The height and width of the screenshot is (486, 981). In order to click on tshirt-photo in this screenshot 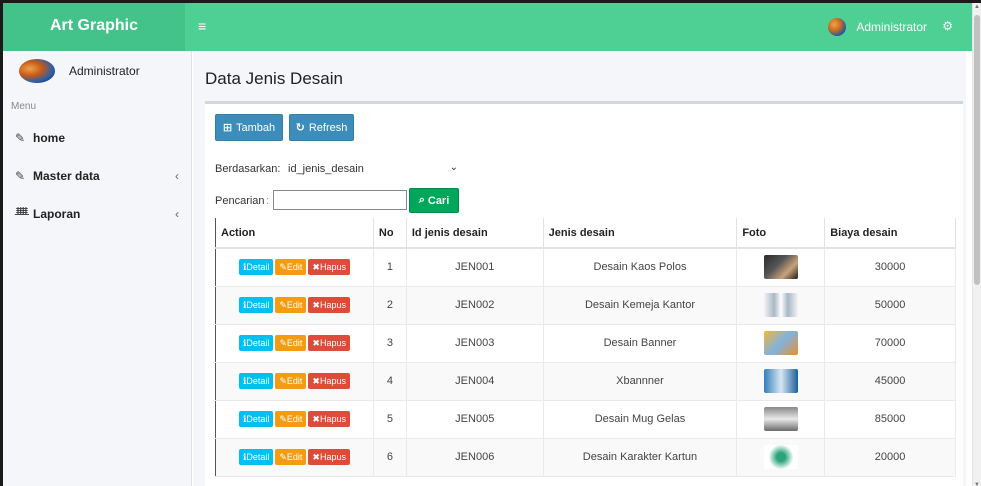, I will do `click(780, 267)`.